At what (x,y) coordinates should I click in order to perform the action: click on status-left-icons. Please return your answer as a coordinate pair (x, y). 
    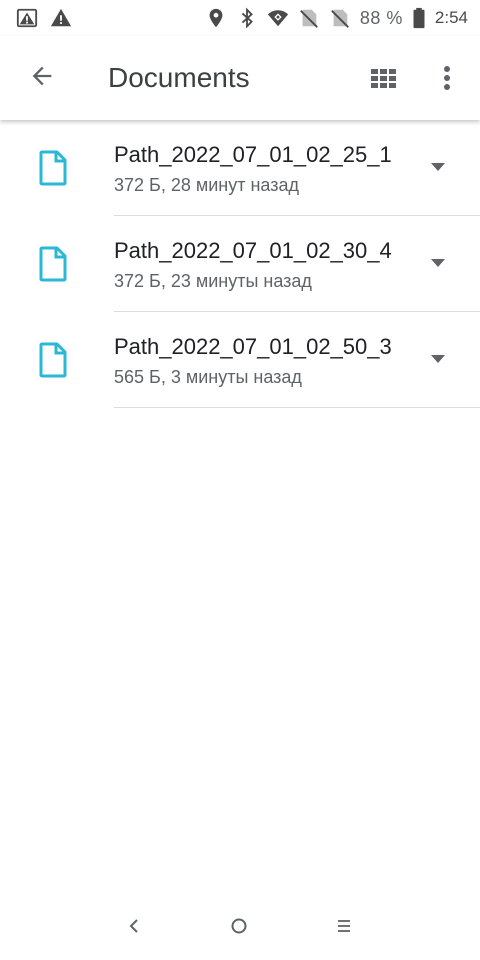
    Looking at the image, I should click on (36, 18).